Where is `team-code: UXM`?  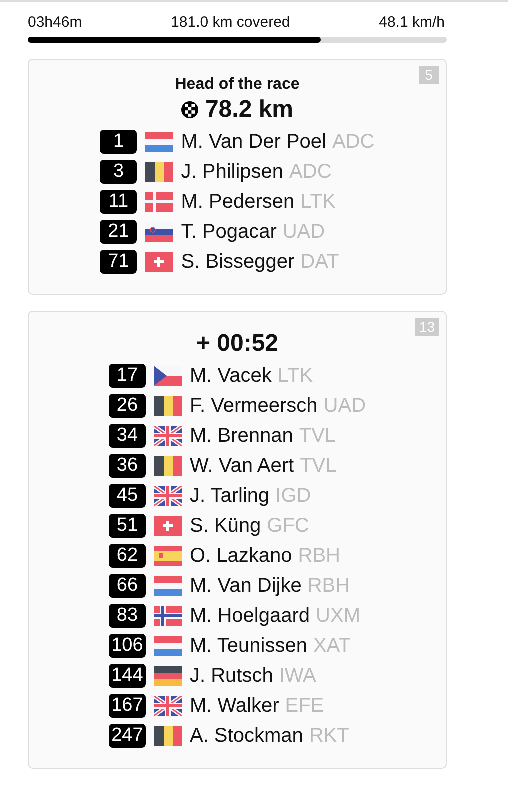
team-code: UXM is located at coordinates (338, 616).